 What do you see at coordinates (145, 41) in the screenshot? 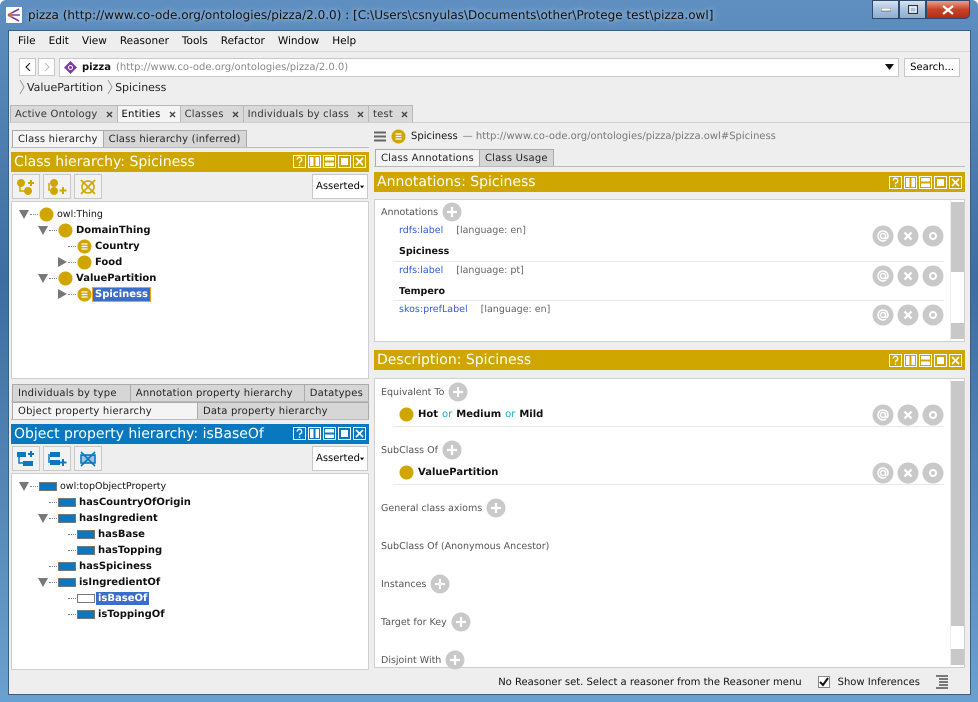
I see `menu-item: Reasoner` at bounding box center [145, 41].